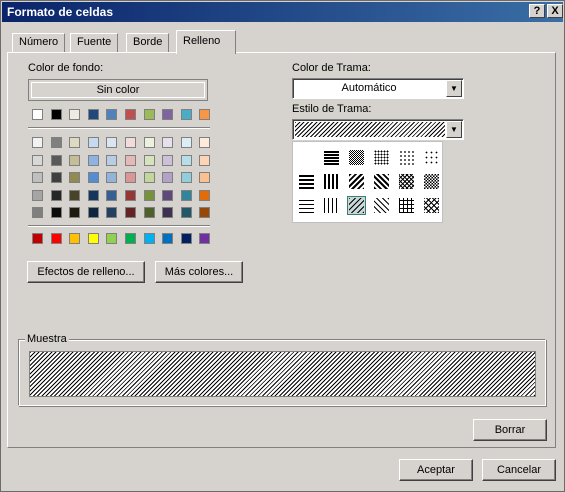  I want to click on tab-relleno: Relleno, so click(206, 42).